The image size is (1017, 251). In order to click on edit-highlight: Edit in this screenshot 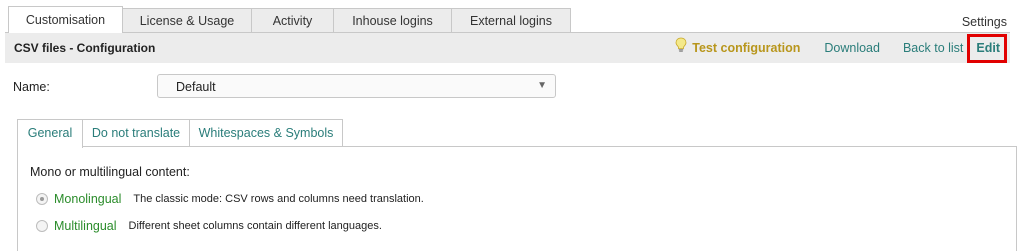, I will do `click(987, 48)`.